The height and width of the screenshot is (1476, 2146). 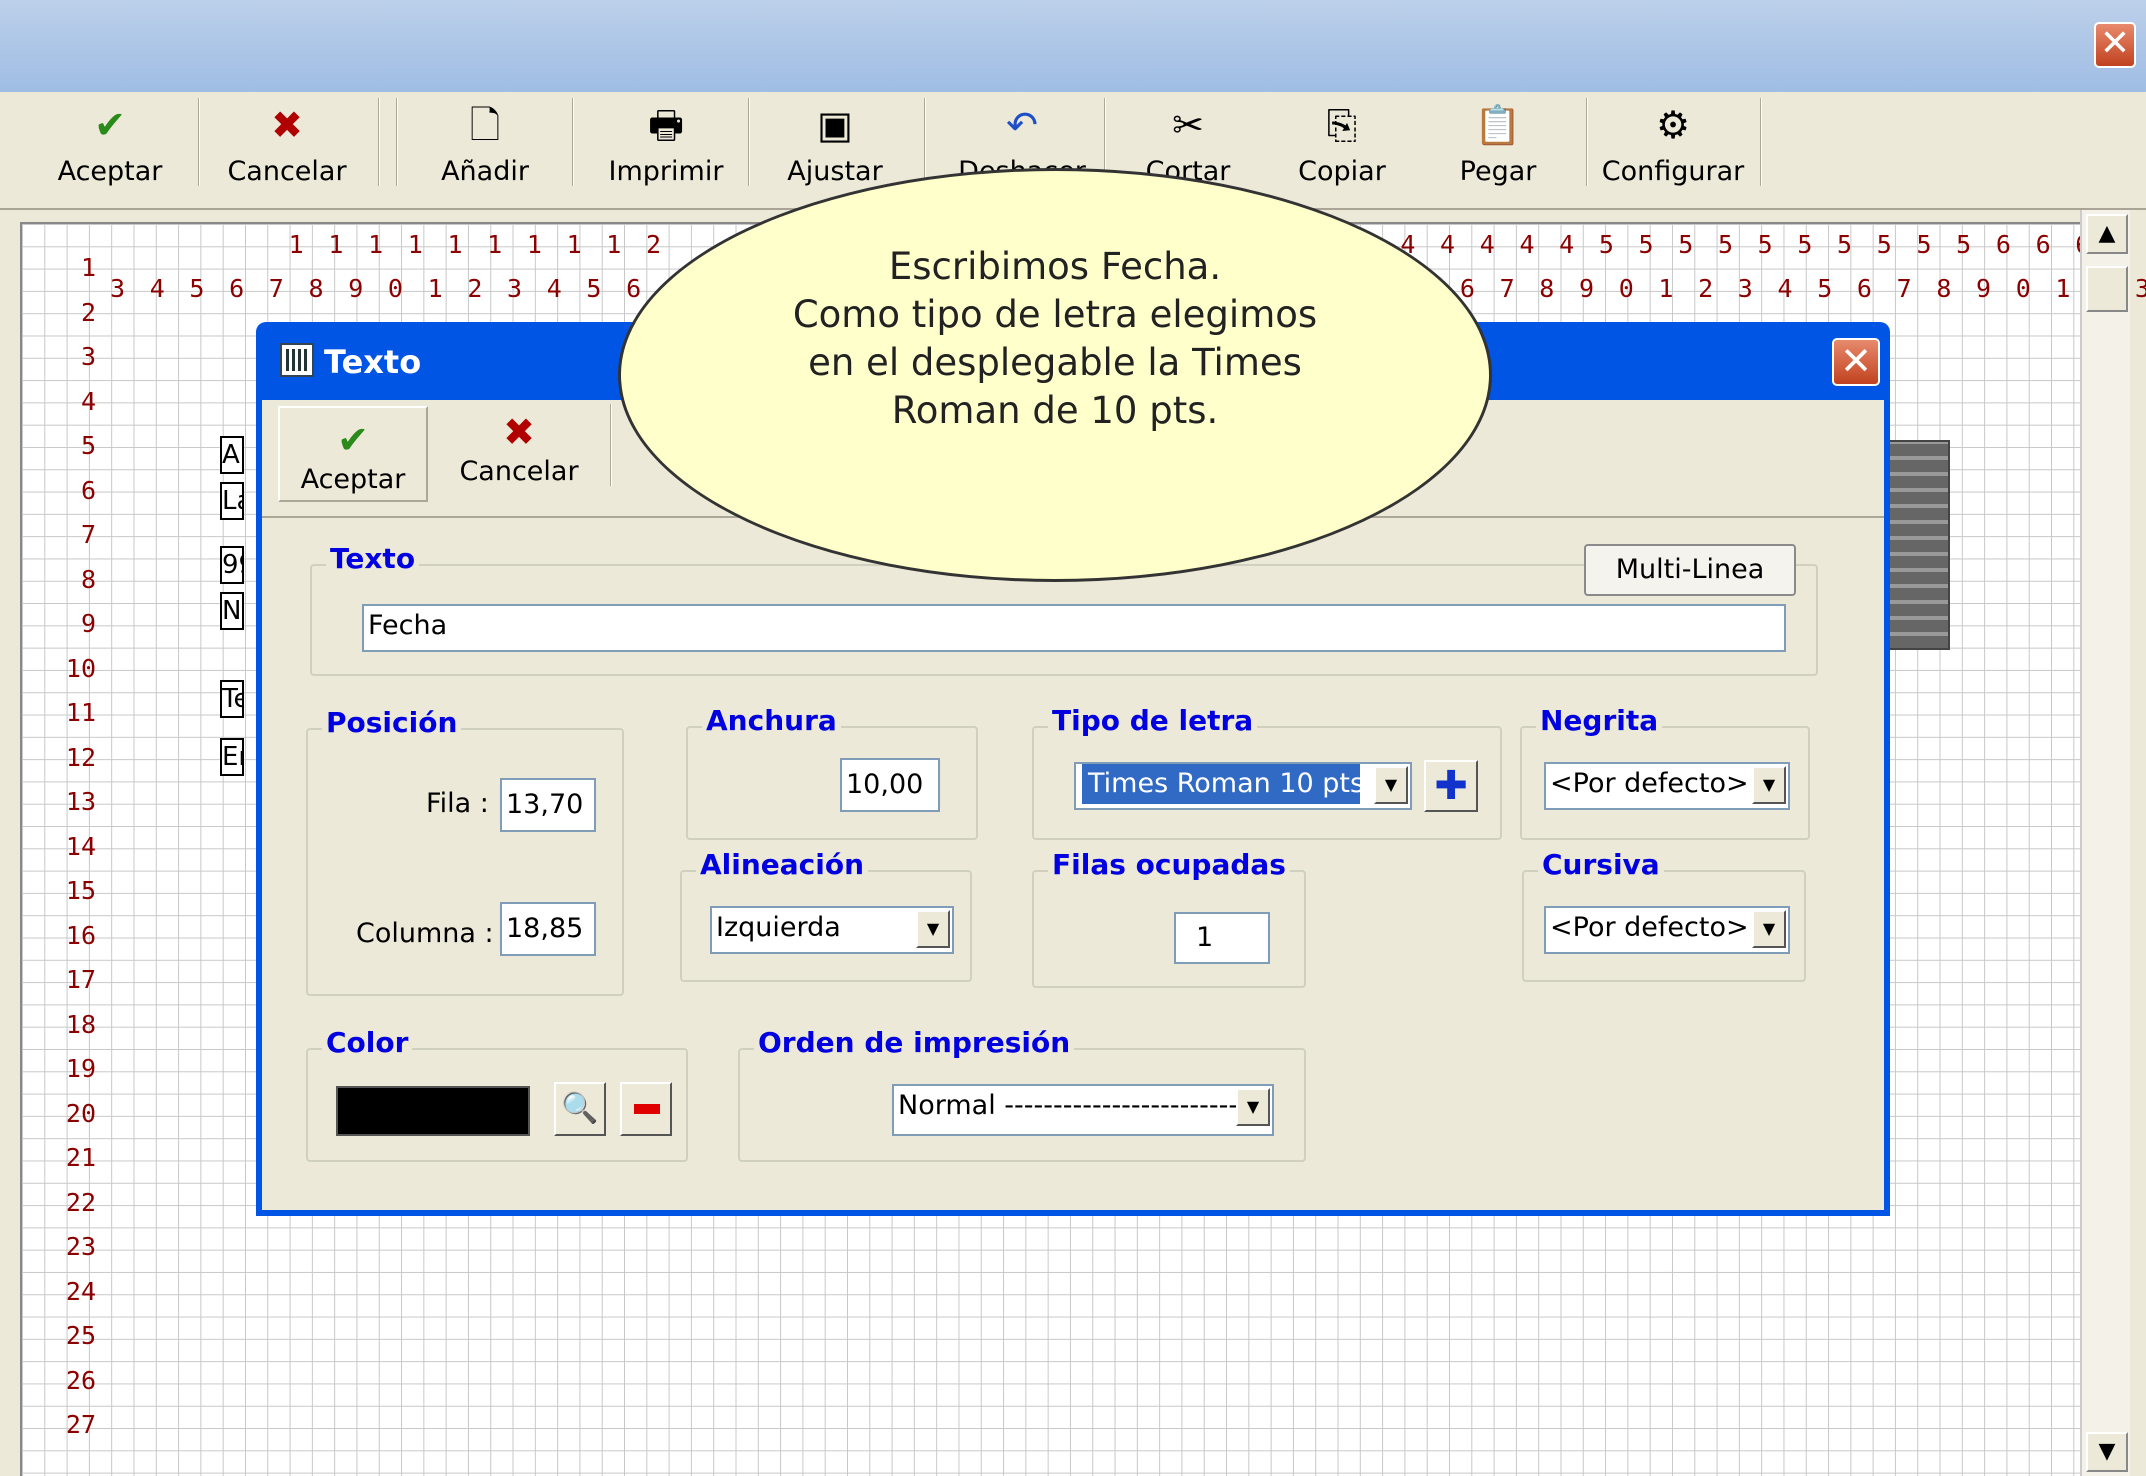 I want to click on vertical-scrollbar: ▲ ▼, so click(x=2105, y=843).